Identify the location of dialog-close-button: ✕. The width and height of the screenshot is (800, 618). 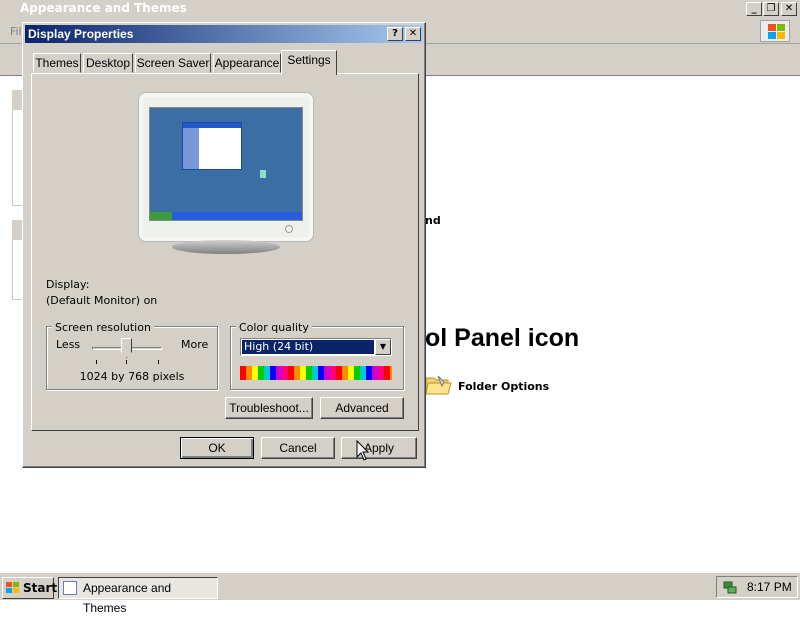
(413, 34).